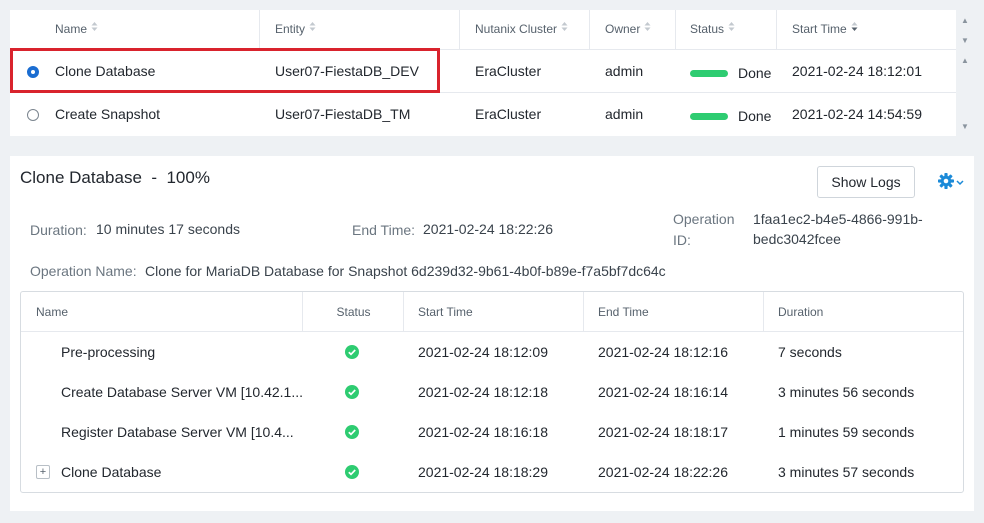 The image size is (984, 523). I want to click on ops-scrollbar: ▲ ▼ ▲ ▼, so click(965, 73).